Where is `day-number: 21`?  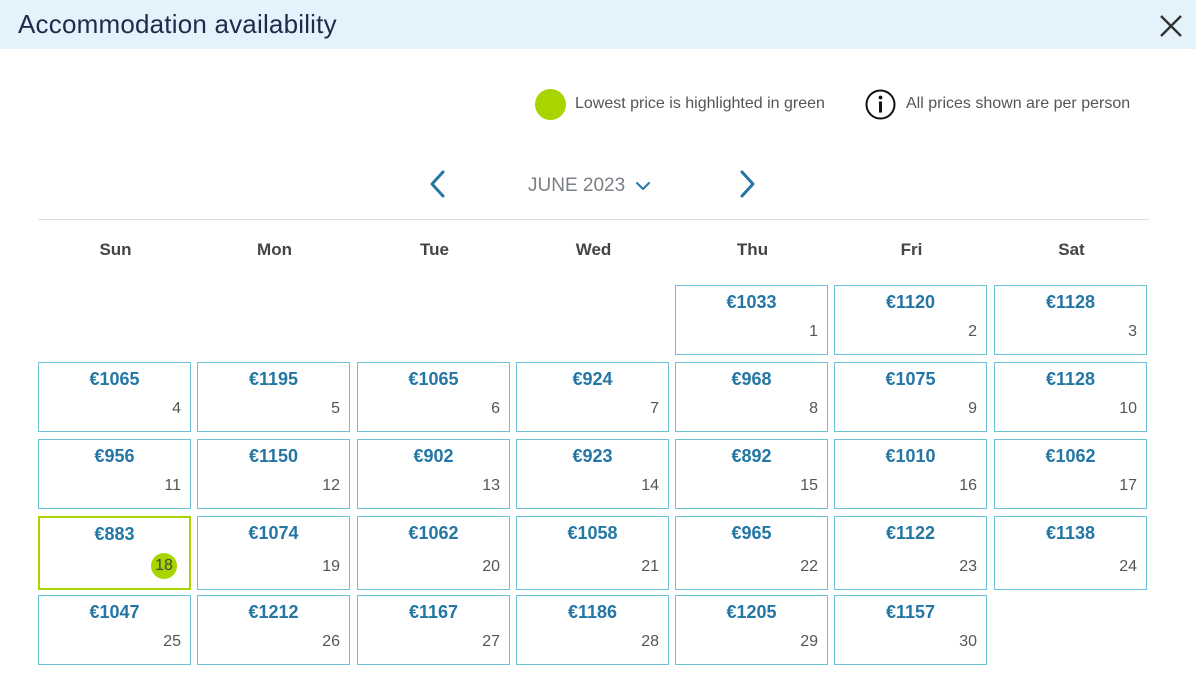 day-number: 21 is located at coordinates (650, 566).